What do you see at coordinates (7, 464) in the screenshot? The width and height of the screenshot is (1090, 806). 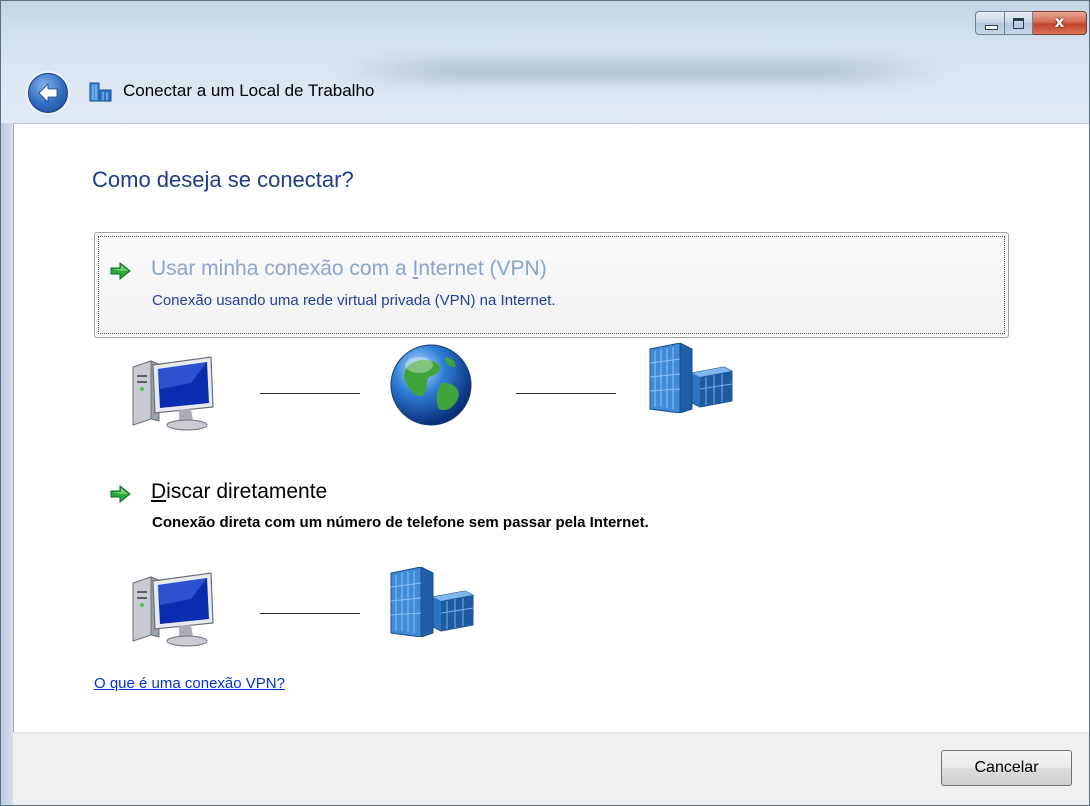 I see `window-left-frame` at bounding box center [7, 464].